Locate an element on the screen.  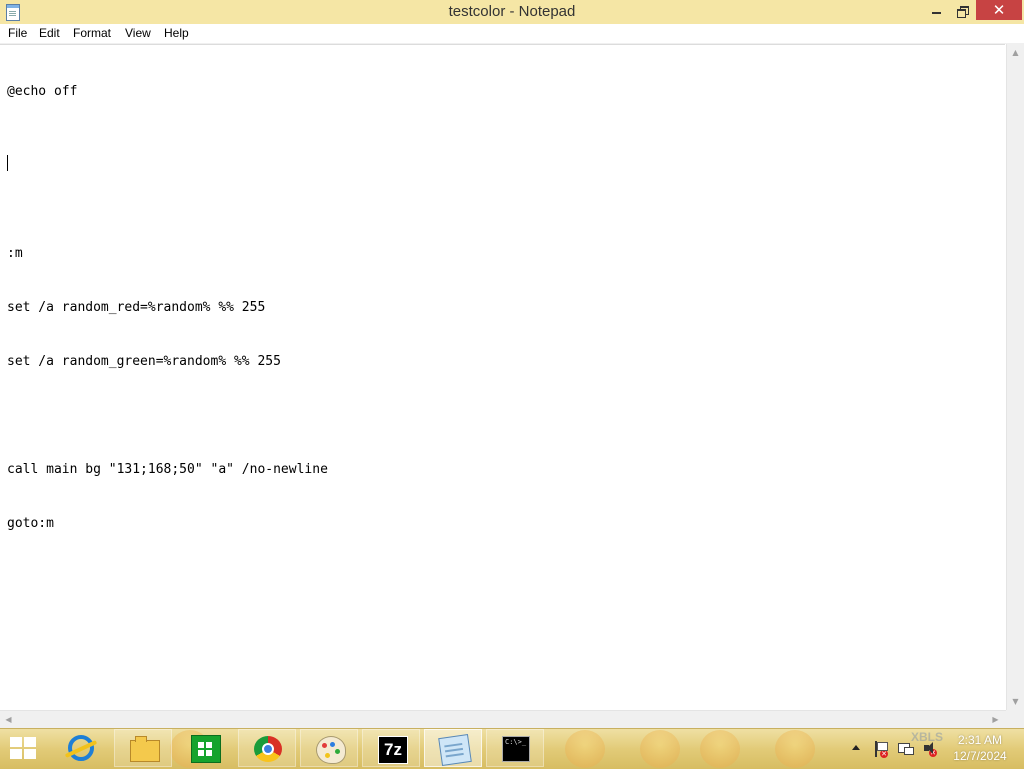
window-title: testcolor - Notepad is located at coordinates (512, 11).